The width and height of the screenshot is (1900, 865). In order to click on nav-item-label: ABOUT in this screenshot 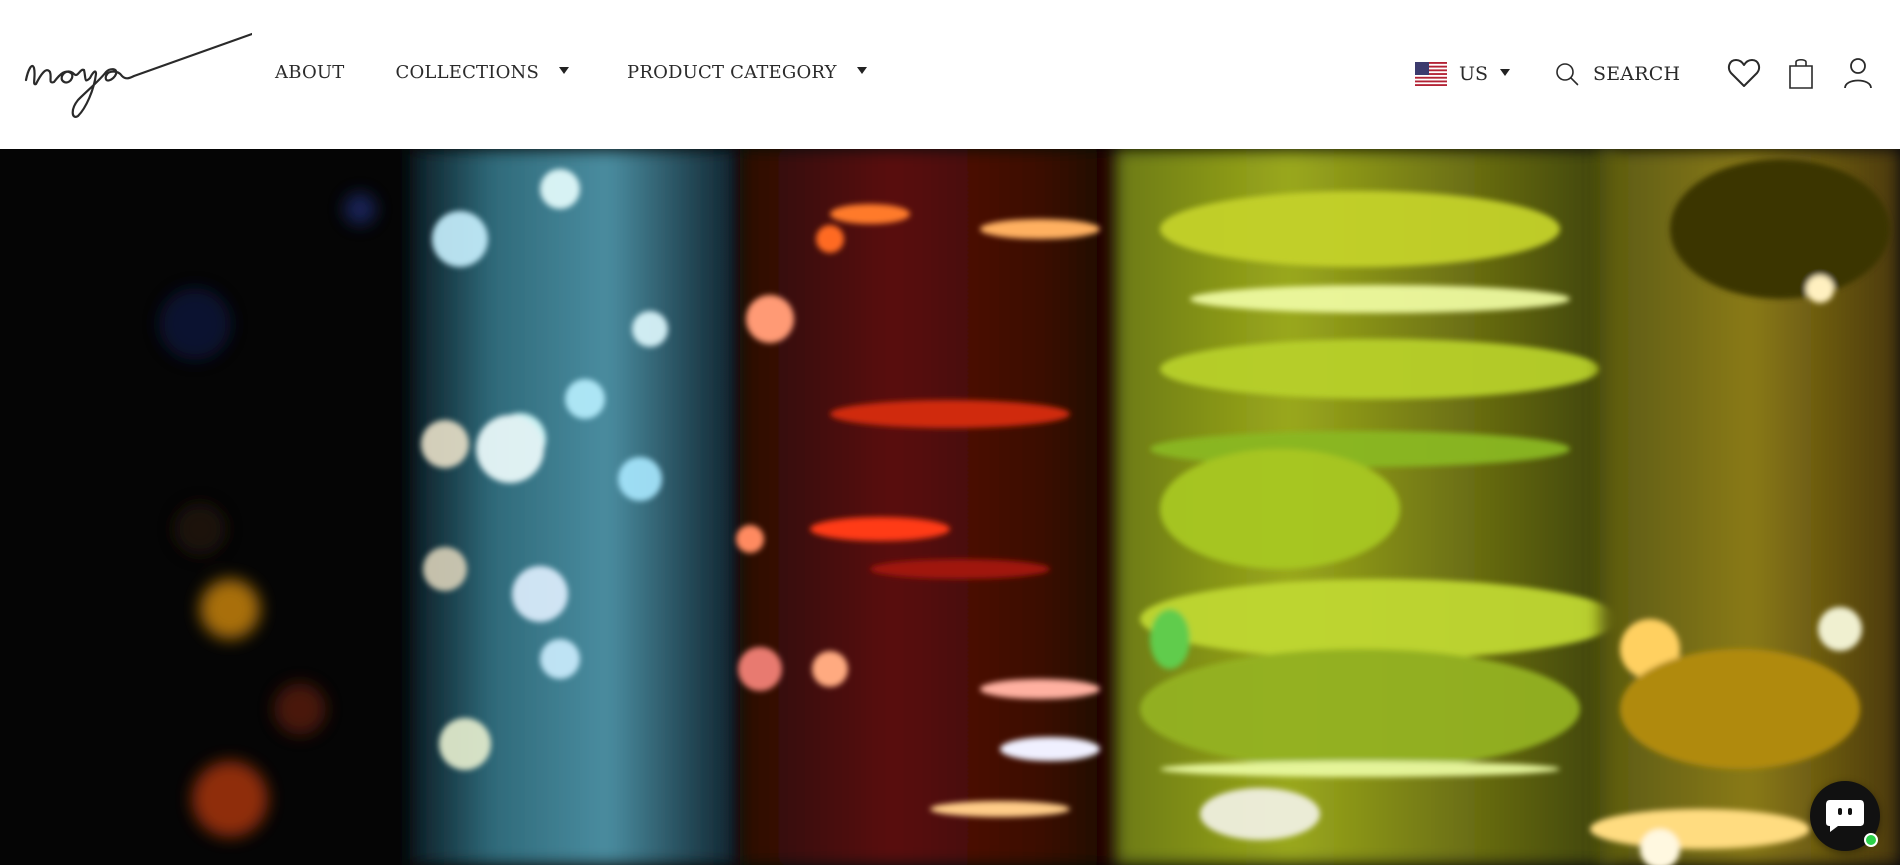, I will do `click(310, 72)`.